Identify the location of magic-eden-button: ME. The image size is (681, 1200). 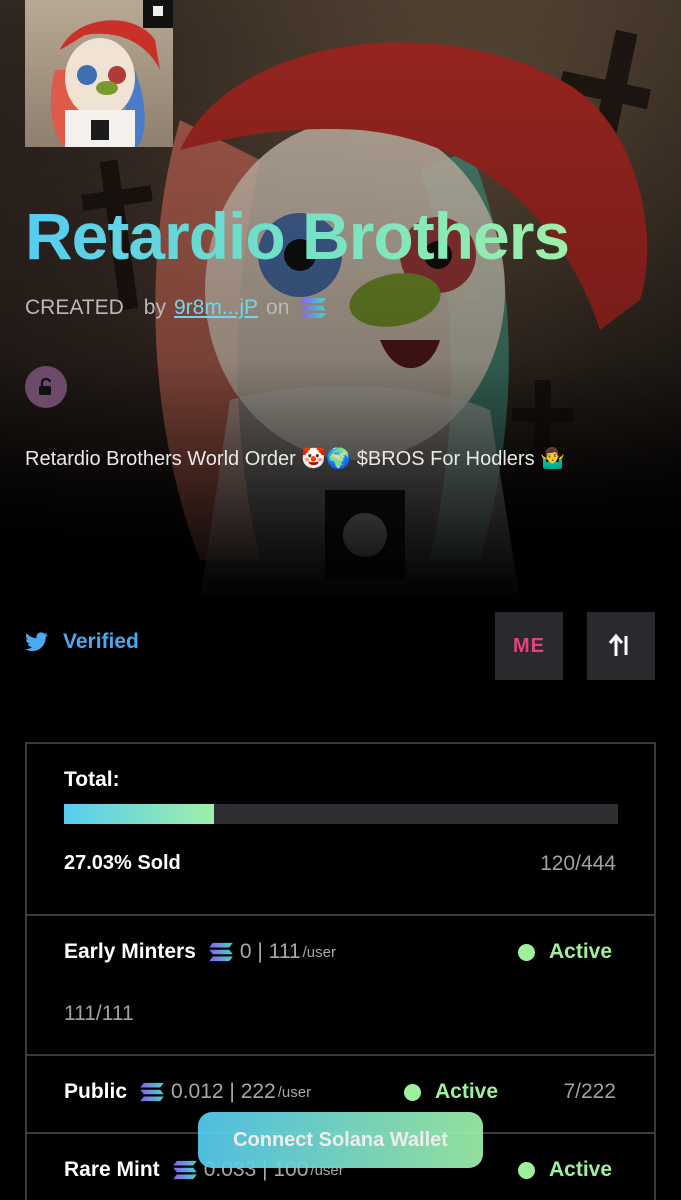
(529, 646).